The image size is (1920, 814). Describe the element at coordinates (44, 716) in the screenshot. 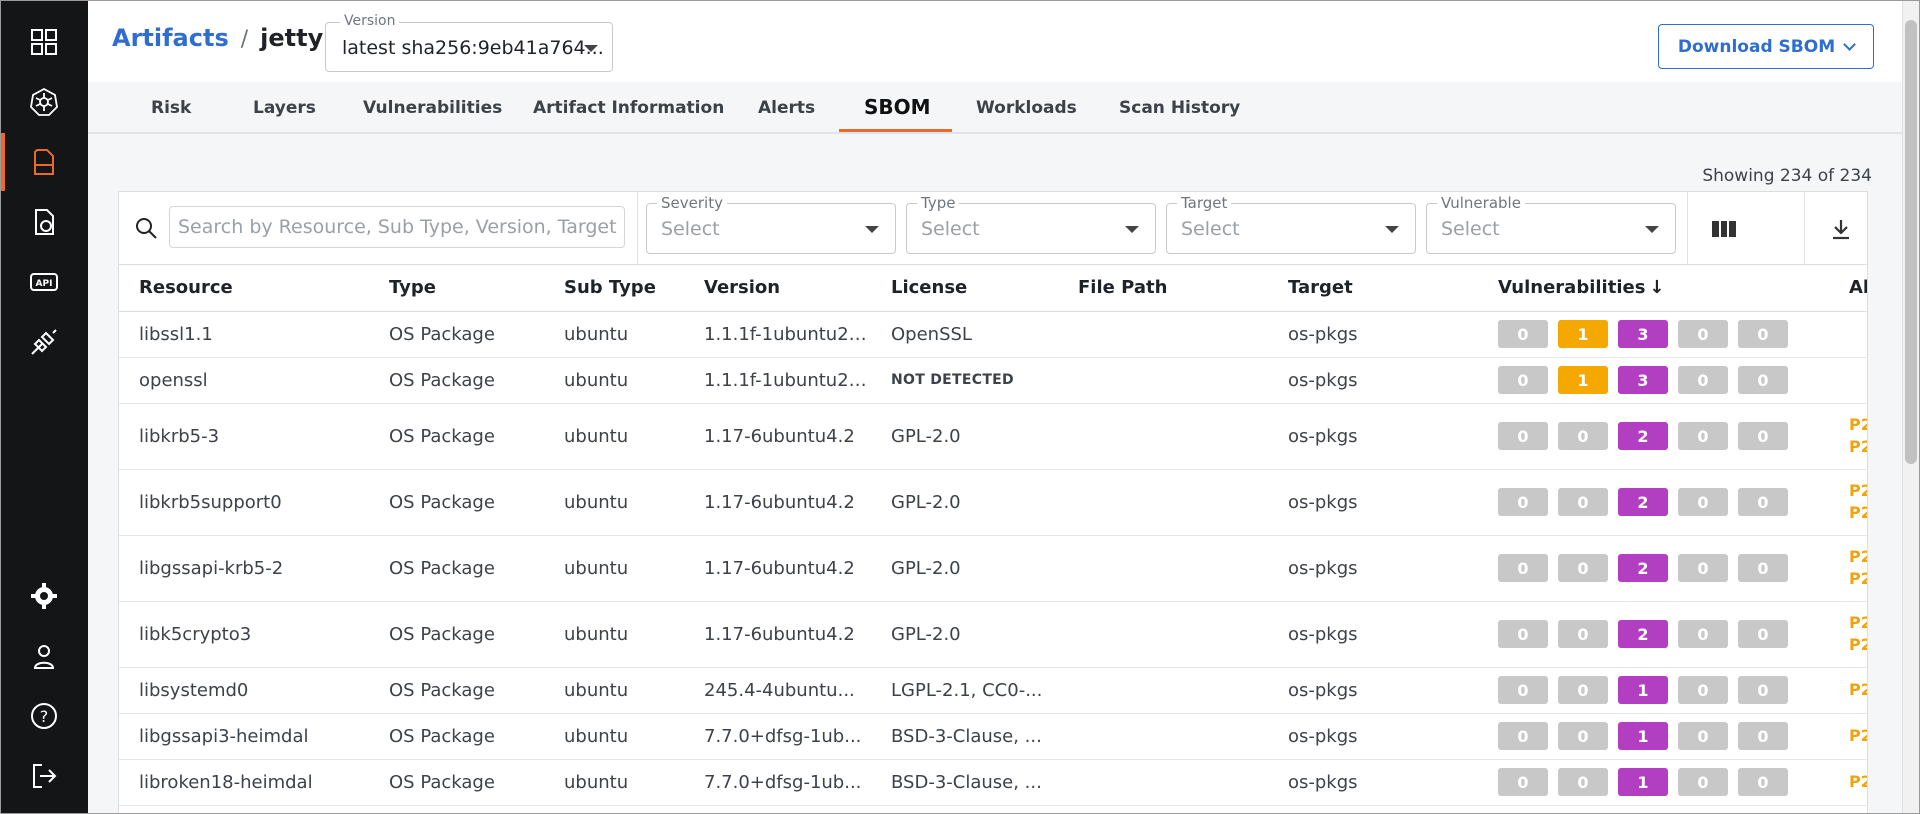

I see `help-nav-item: ?` at that location.